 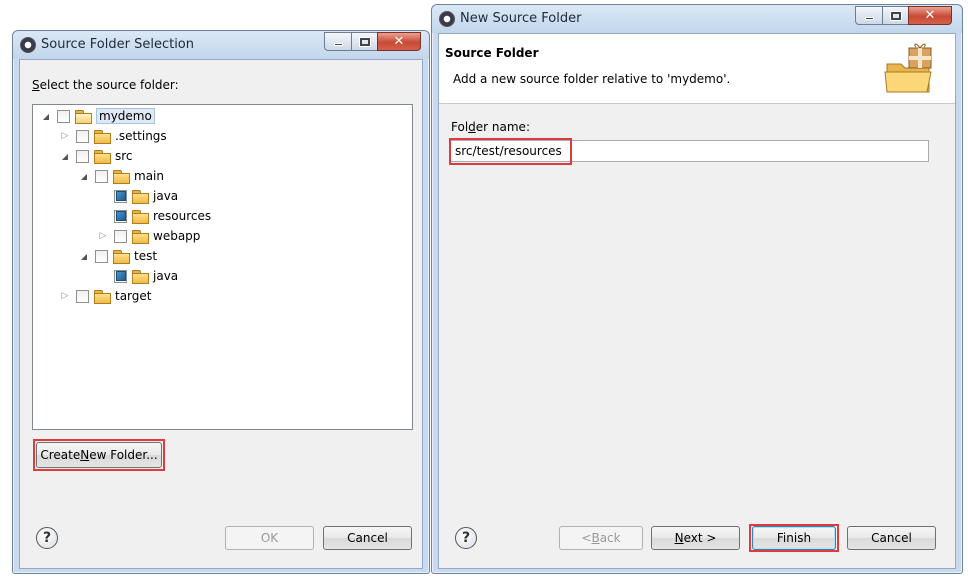 I want to click on finish-button: Finish, so click(x=794, y=538).